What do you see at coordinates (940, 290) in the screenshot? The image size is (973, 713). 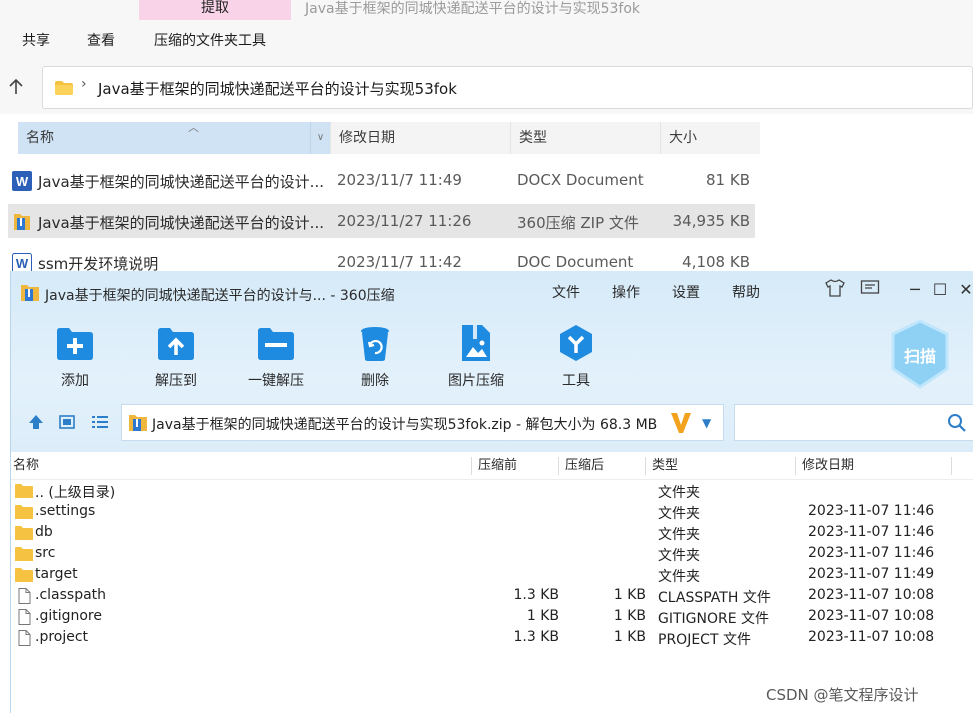 I see `maximize-icon: ☐` at bounding box center [940, 290].